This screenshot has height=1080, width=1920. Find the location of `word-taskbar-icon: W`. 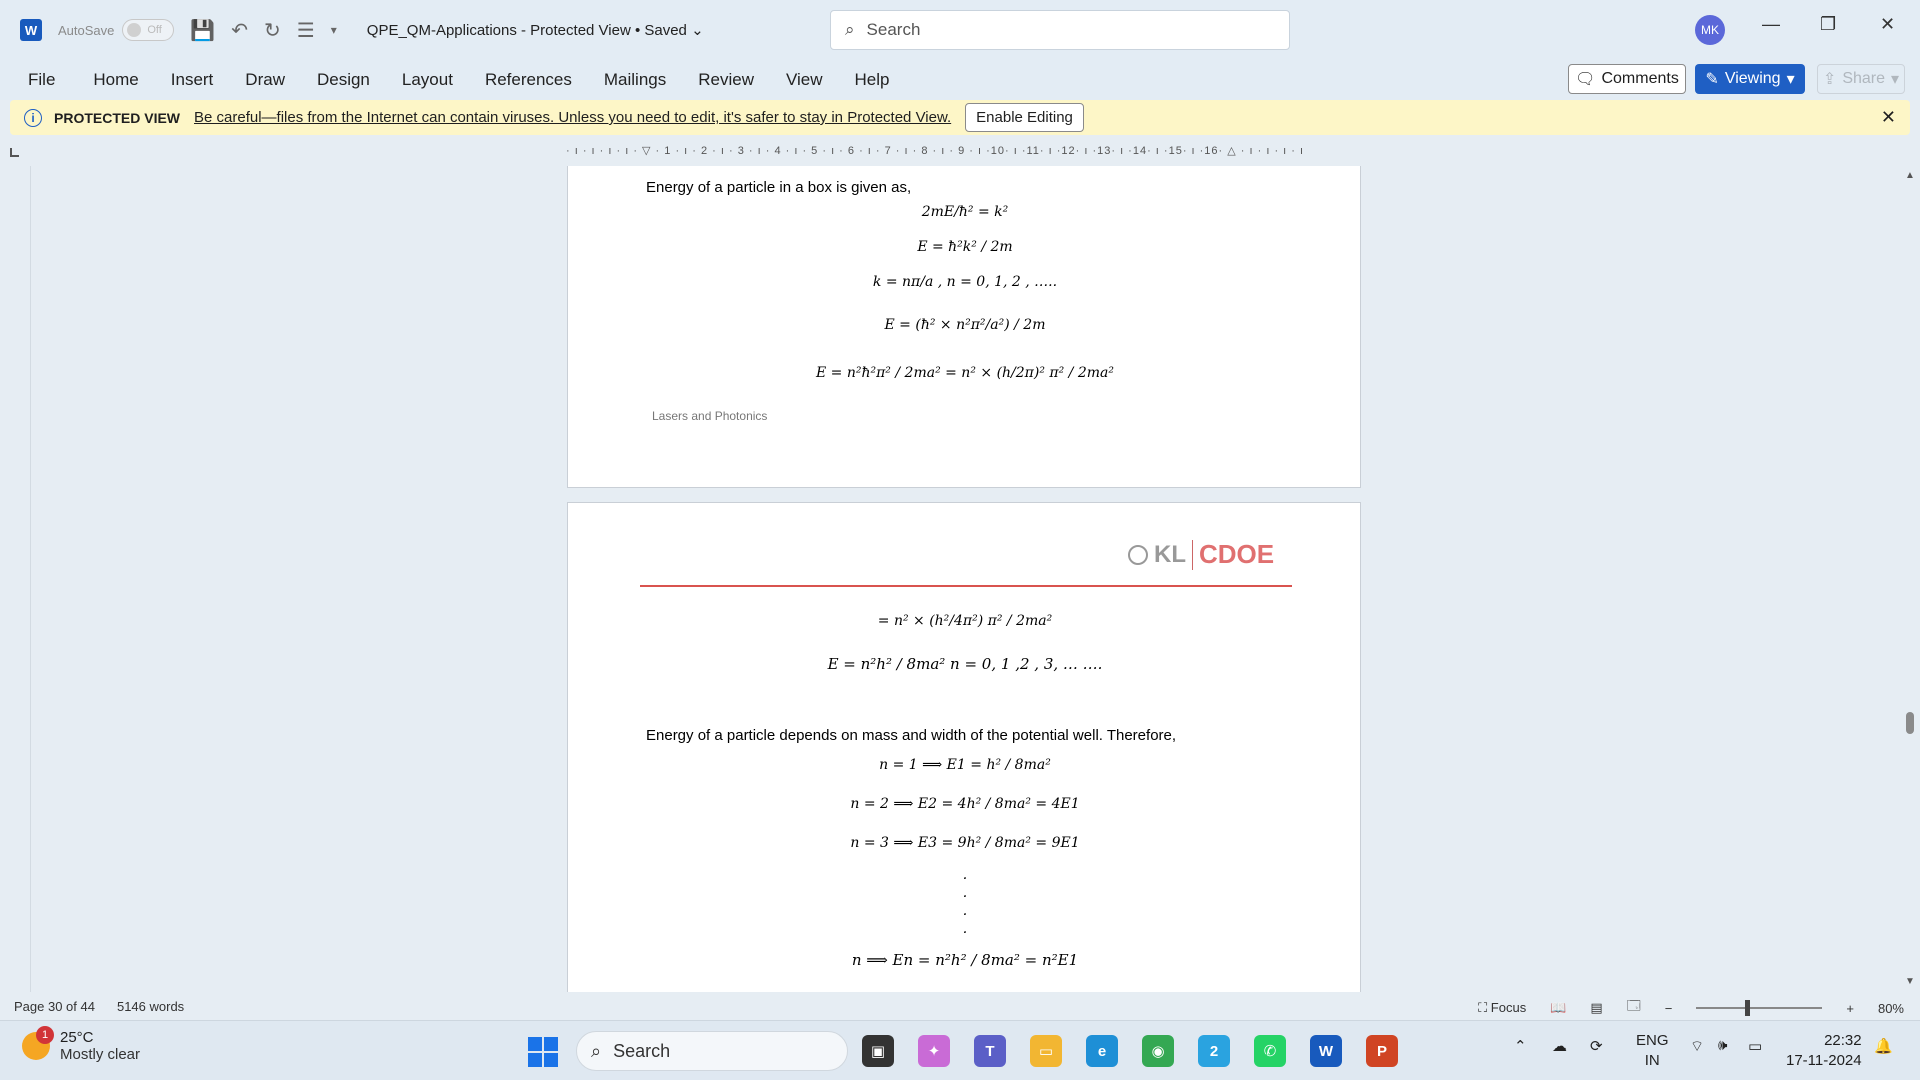

word-taskbar-icon: W is located at coordinates (1326, 1051).